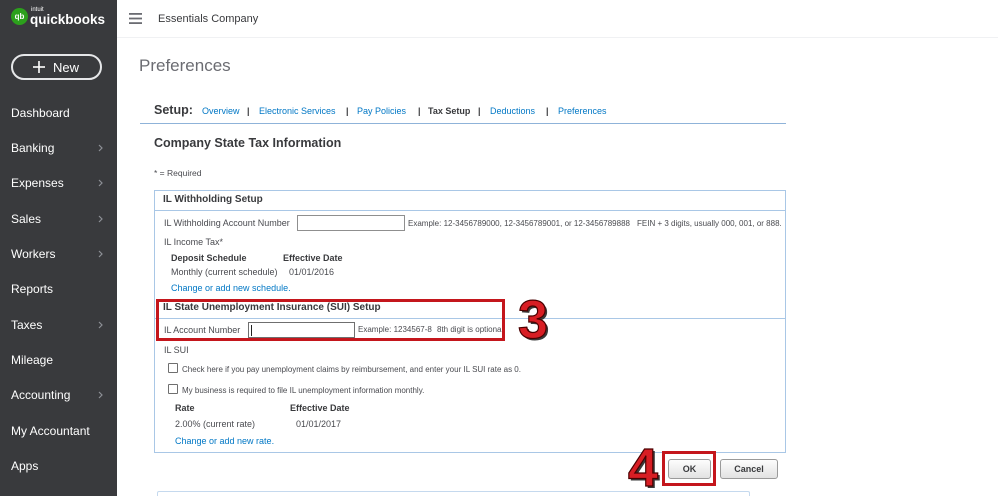  I want to click on reimbursement-checkbox, so click(173, 368).